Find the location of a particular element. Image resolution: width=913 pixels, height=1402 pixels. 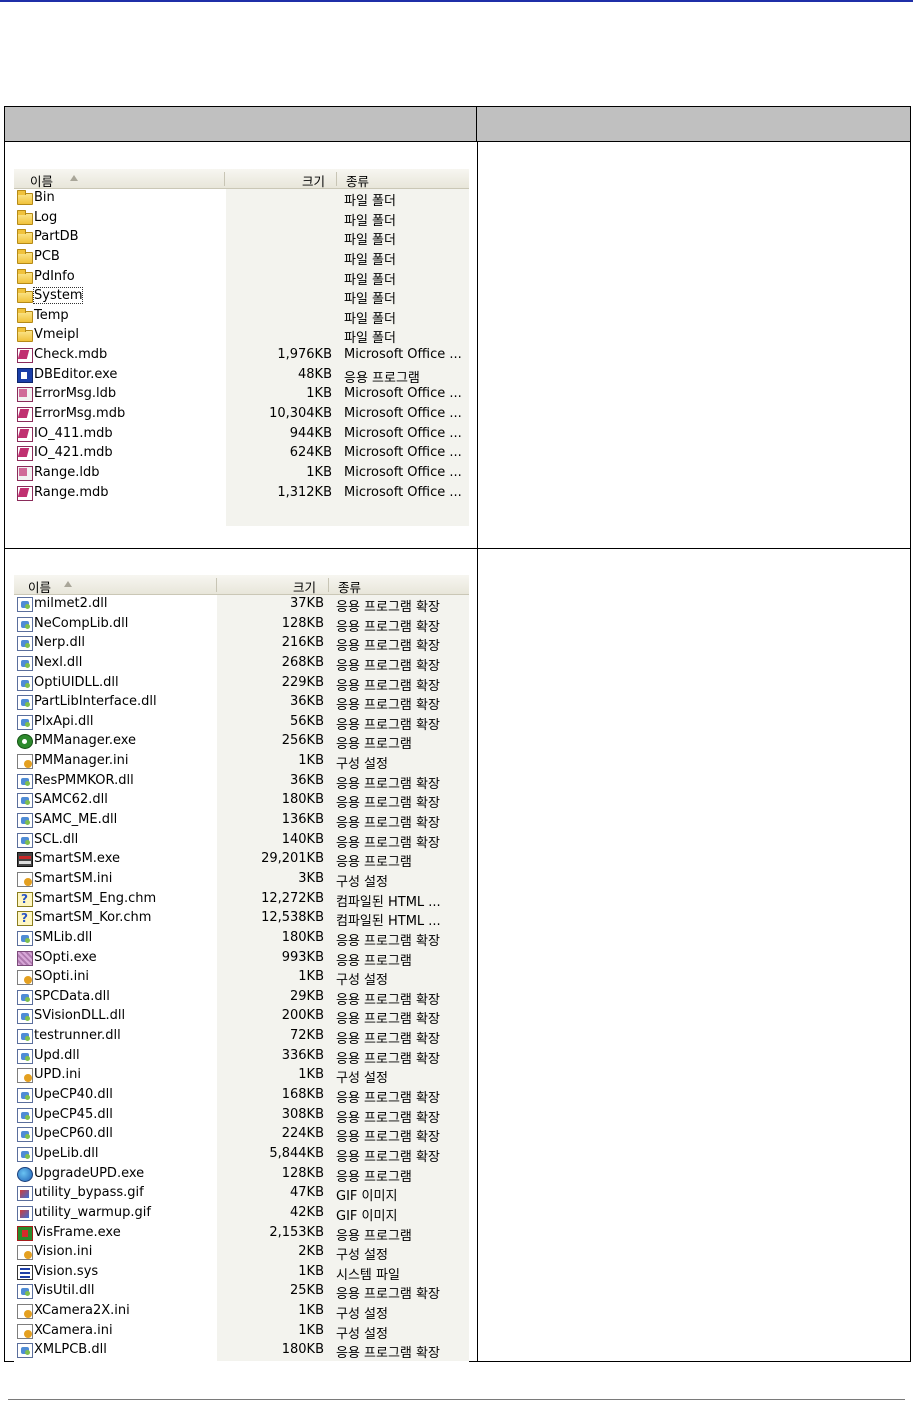

list-item: testrunner.dll 72KB 응용 프로그램 확장 is located at coordinates (241, 1037).